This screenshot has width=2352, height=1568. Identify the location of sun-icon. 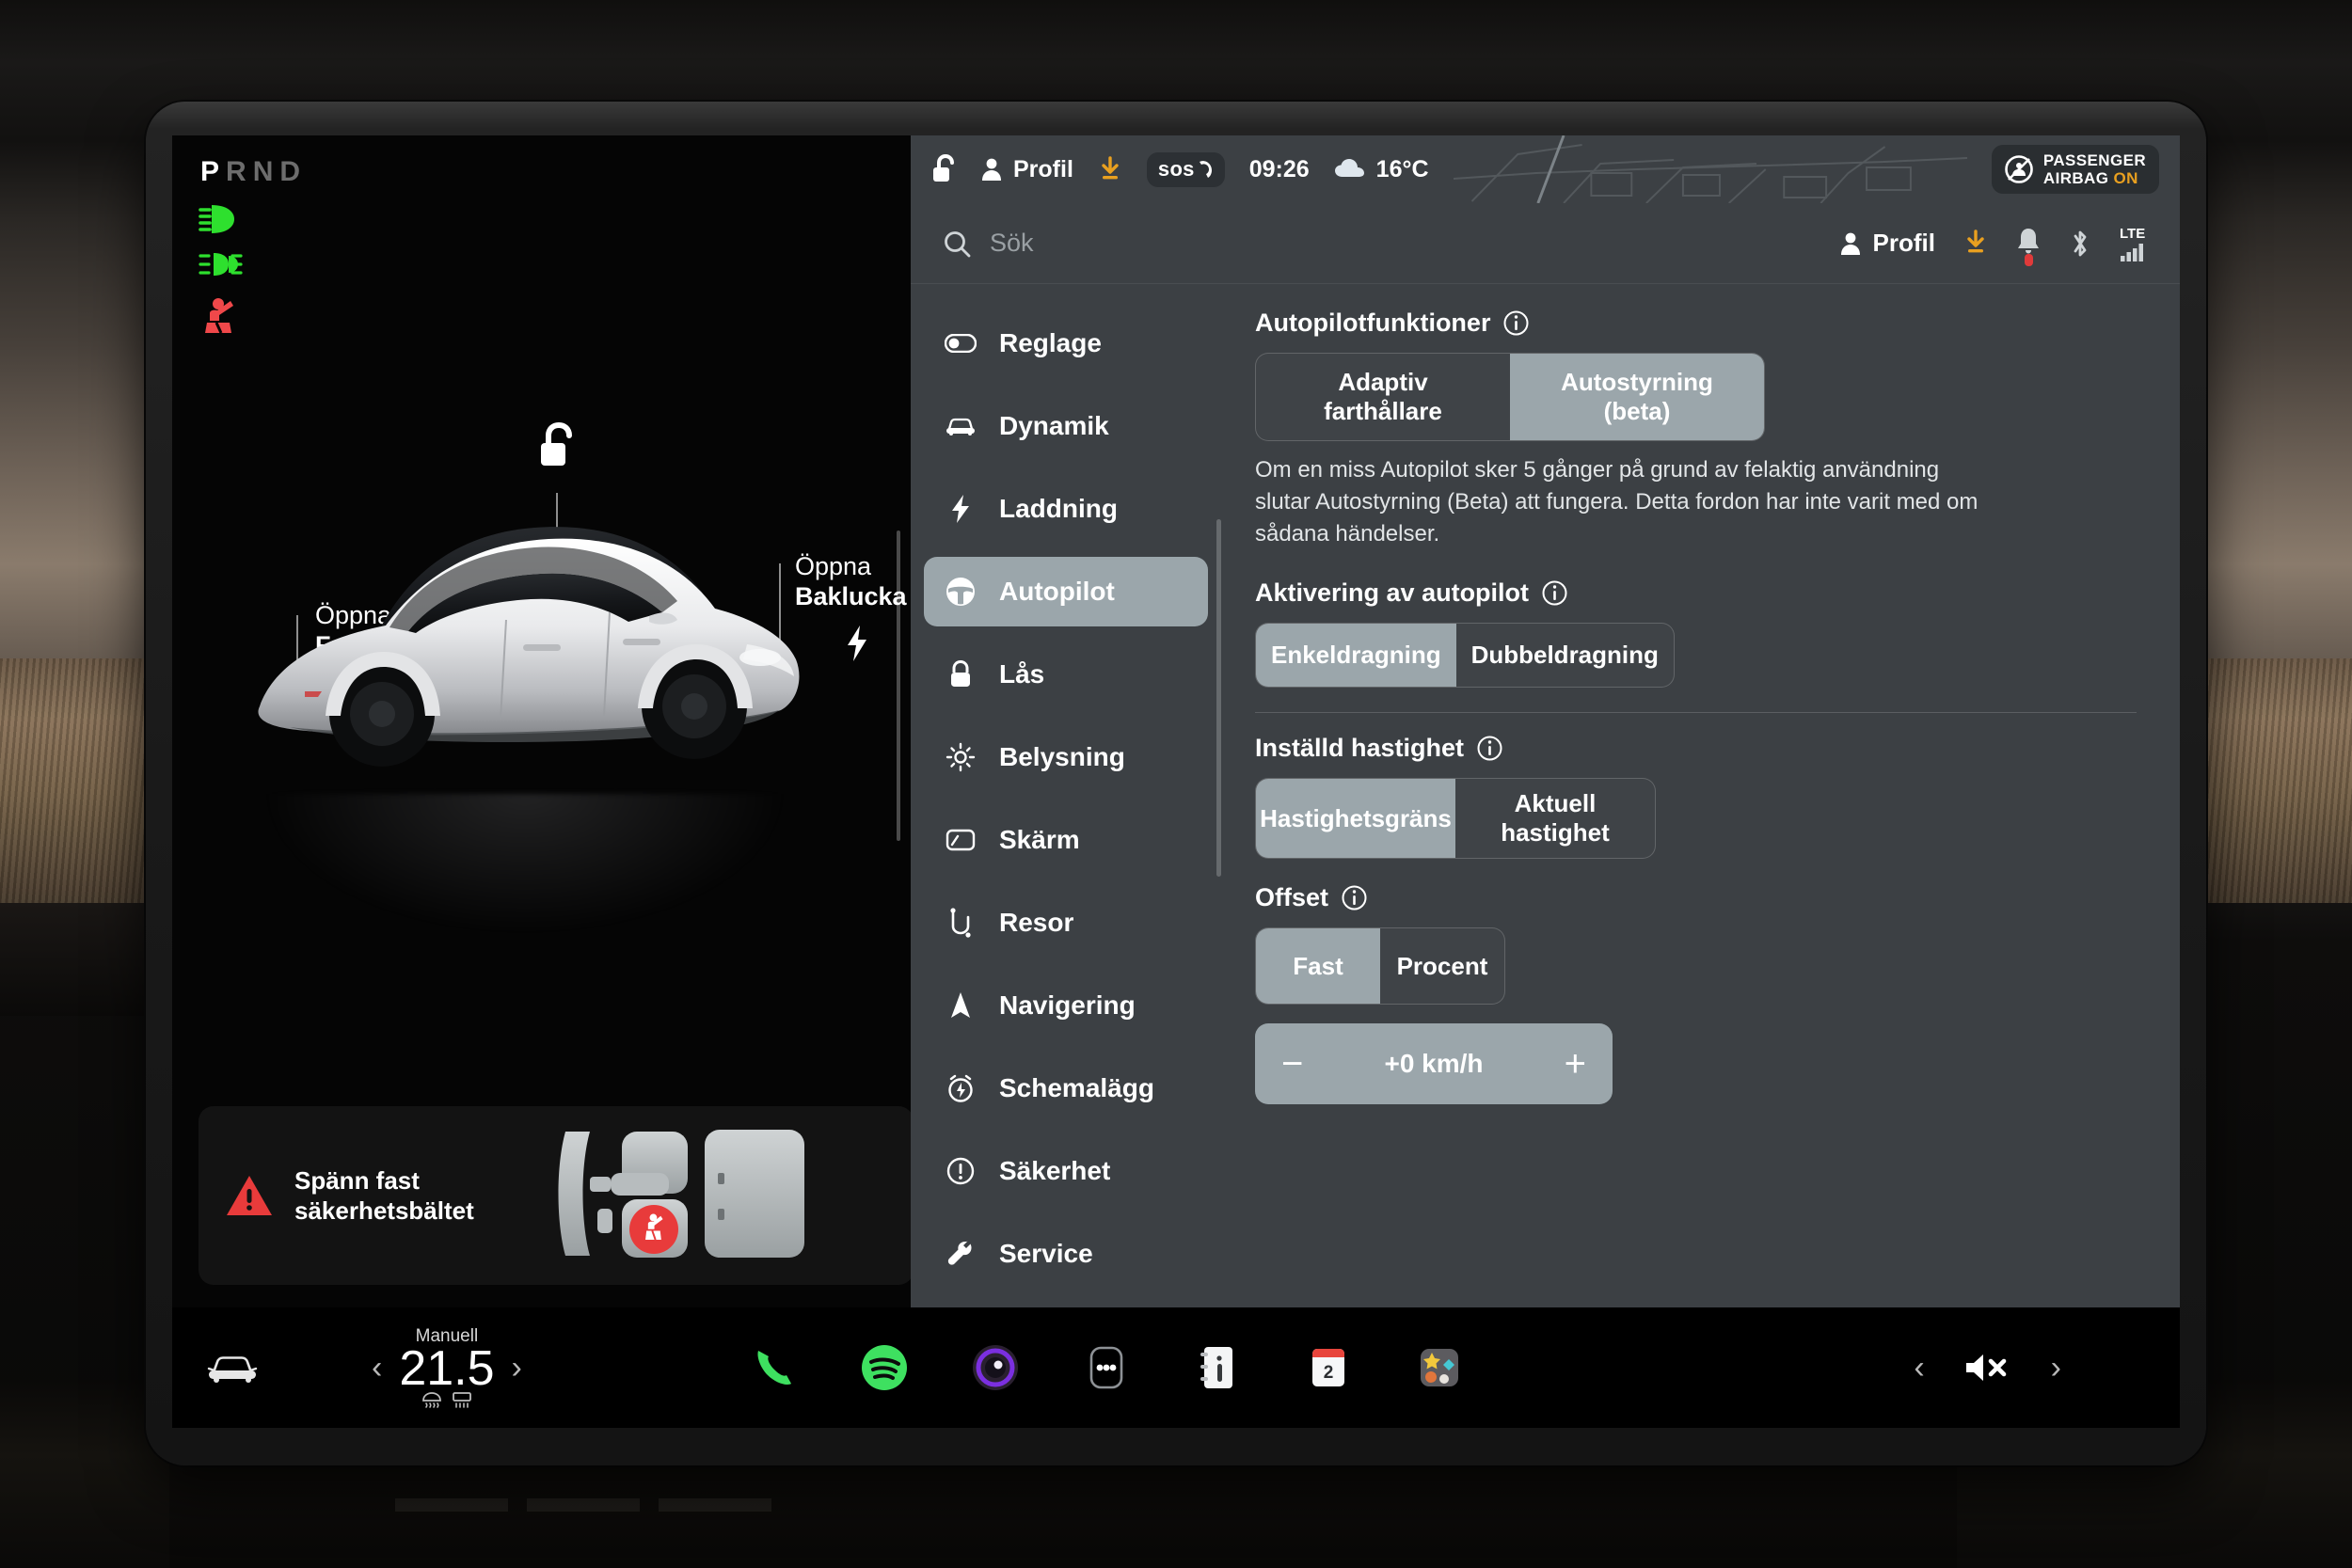
(961, 757).